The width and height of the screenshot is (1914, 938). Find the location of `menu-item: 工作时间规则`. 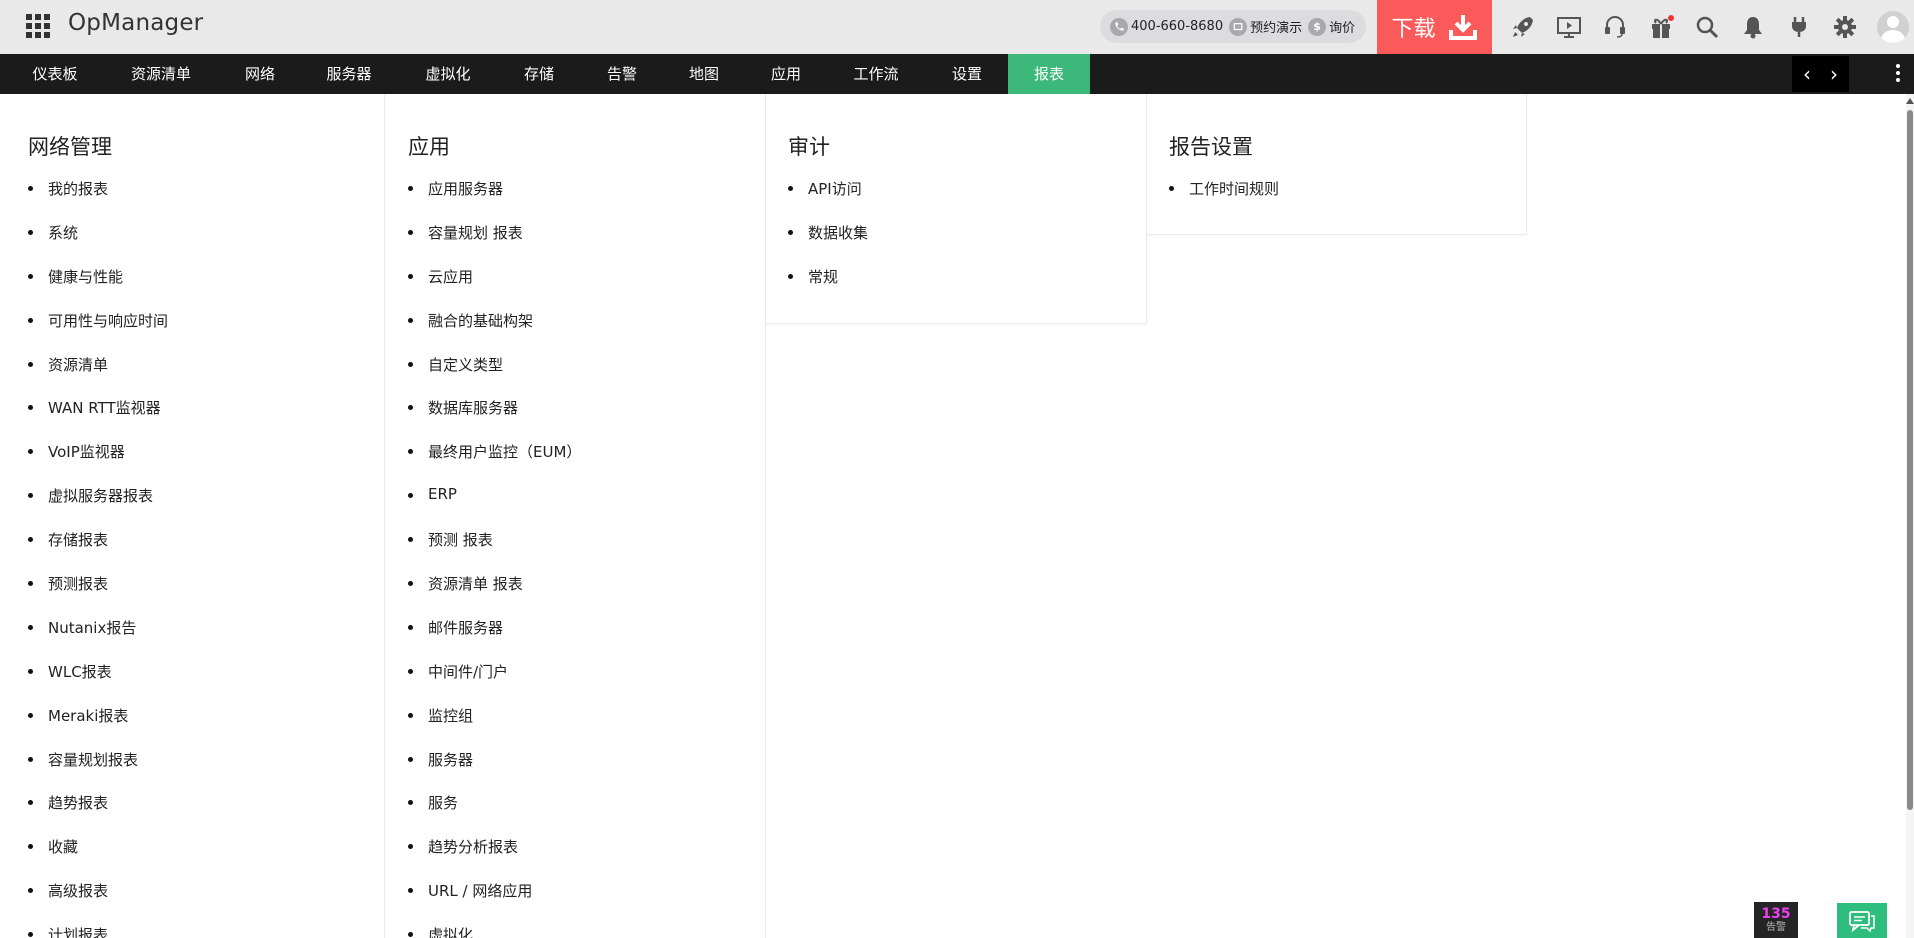

menu-item: 工作时间规则 is located at coordinates (1224, 200).